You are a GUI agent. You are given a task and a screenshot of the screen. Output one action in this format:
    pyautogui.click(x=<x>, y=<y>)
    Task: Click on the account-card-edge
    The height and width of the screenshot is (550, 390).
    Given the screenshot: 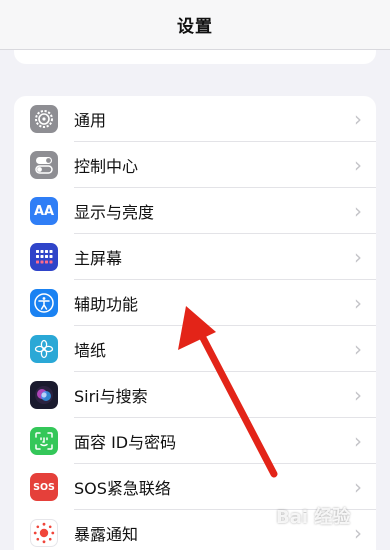 What is the action you would take?
    pyautogui.click(x=195, y=57)
    